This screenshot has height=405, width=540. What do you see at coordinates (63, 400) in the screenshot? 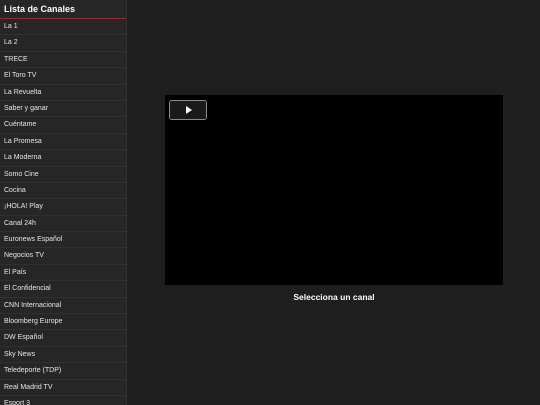
I see `channel-item: Esport 3` at bounding box center [63, 400].